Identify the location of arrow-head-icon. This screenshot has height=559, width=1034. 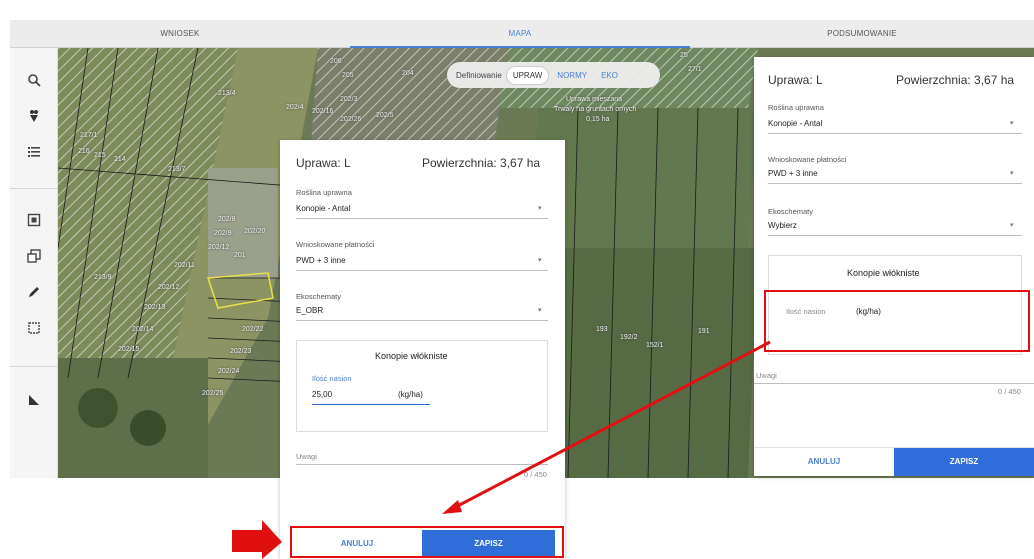
(452, 507).